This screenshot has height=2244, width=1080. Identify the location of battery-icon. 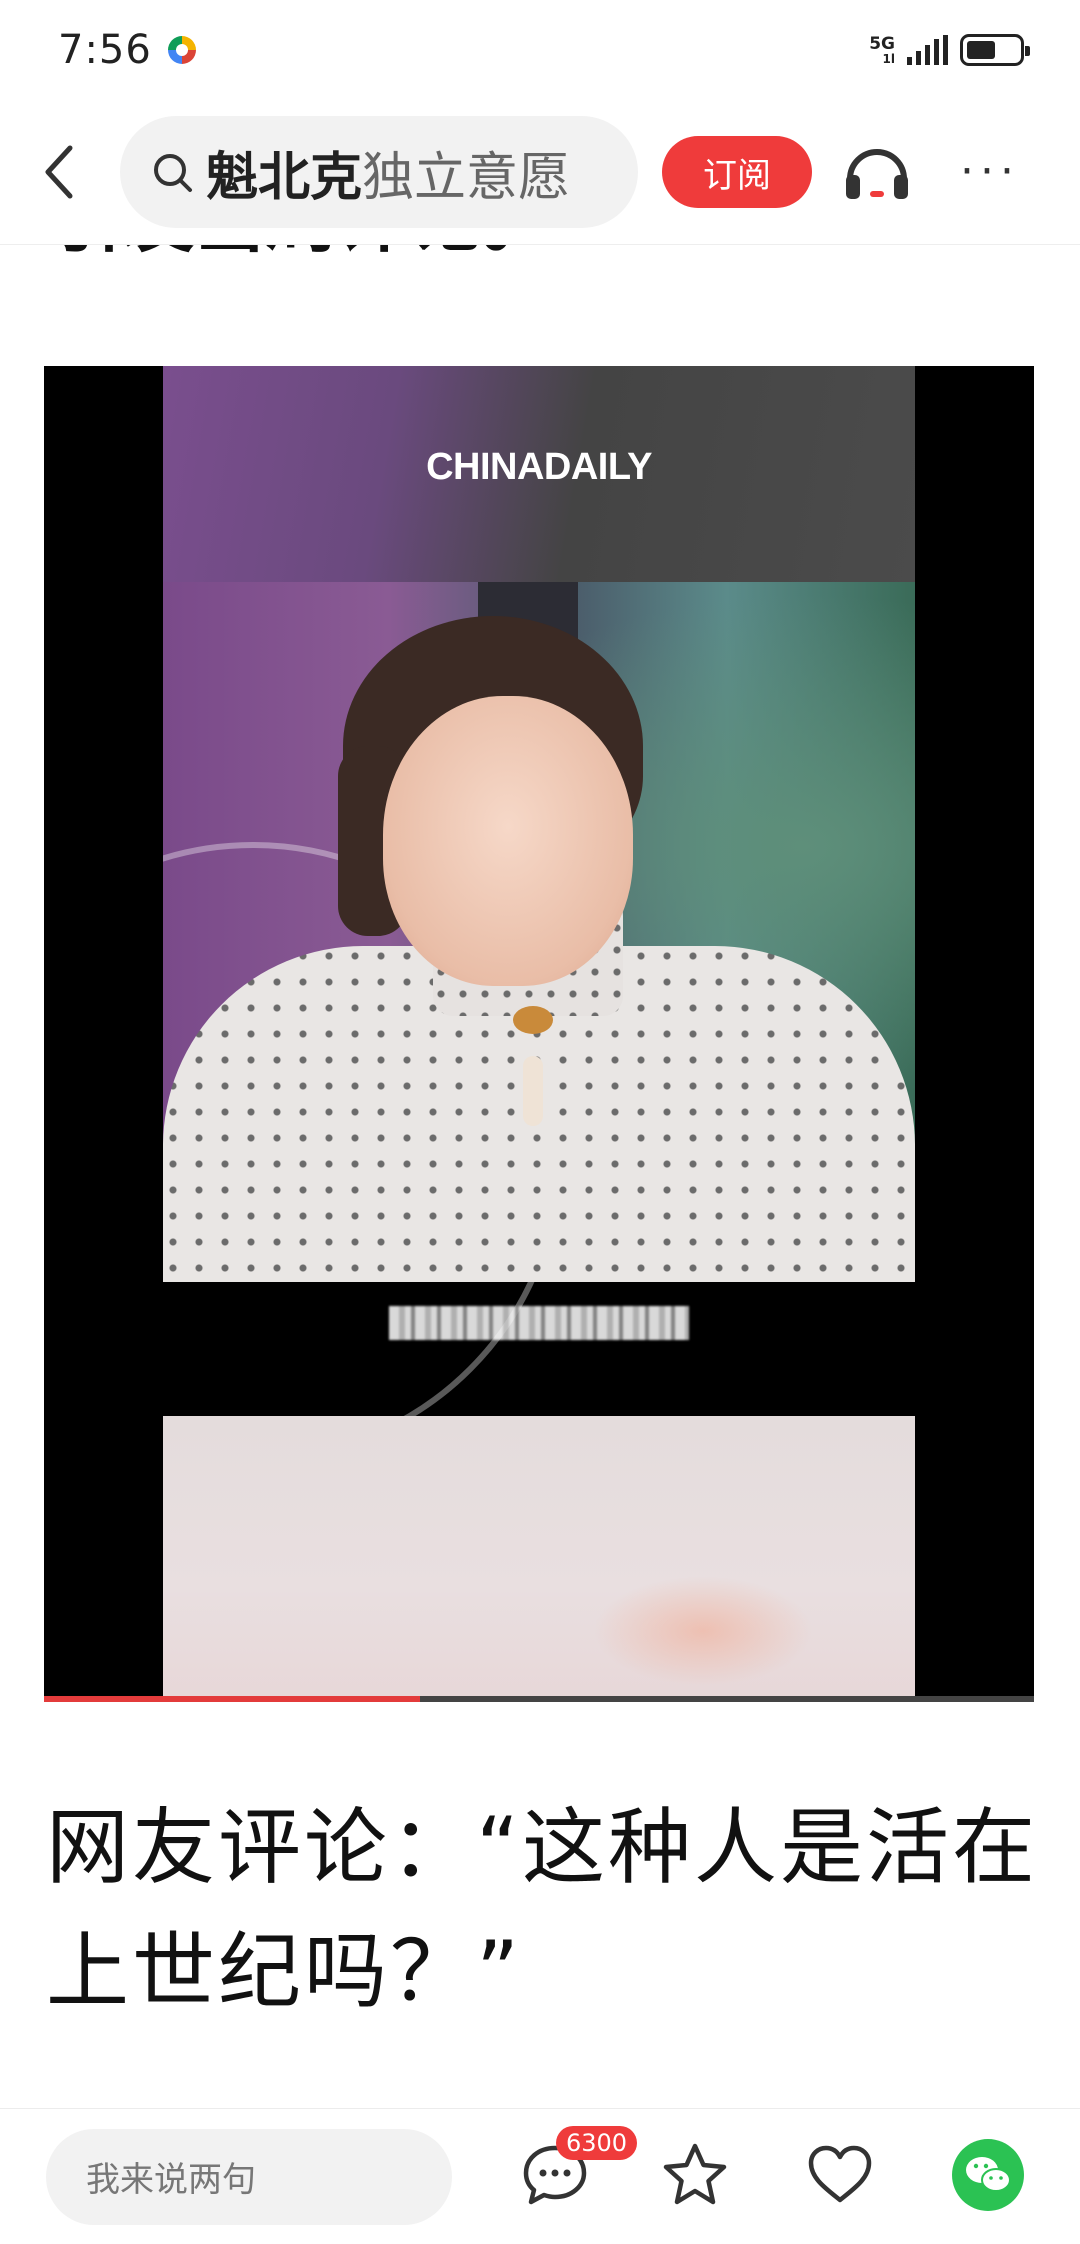
(995, 50).